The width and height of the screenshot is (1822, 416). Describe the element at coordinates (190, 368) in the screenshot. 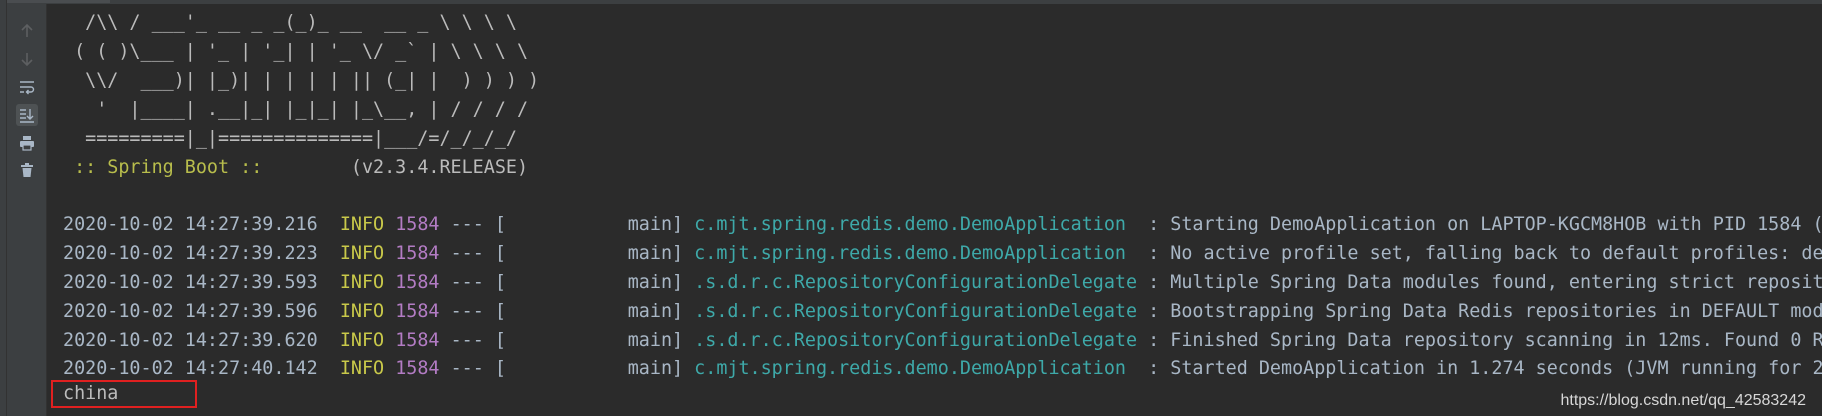

I see `log-timestamp: 2020-10-02 14:27:40.142` at that location.